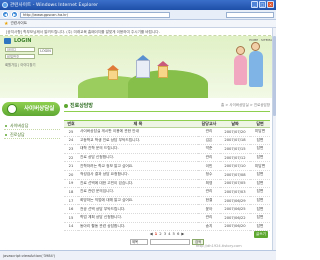  What do you see at coordinates (20, 64) in the screenshot?
I see `login-links: 회원가입 | 아이디찾기` at bounding box center [20, 64].